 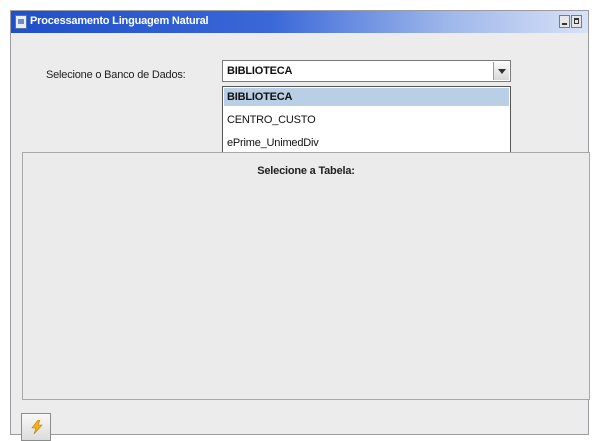 What do you see at coordinates (576, 21) in the screenshot?
I see `maximize-button` at bounding box center [576, 21].